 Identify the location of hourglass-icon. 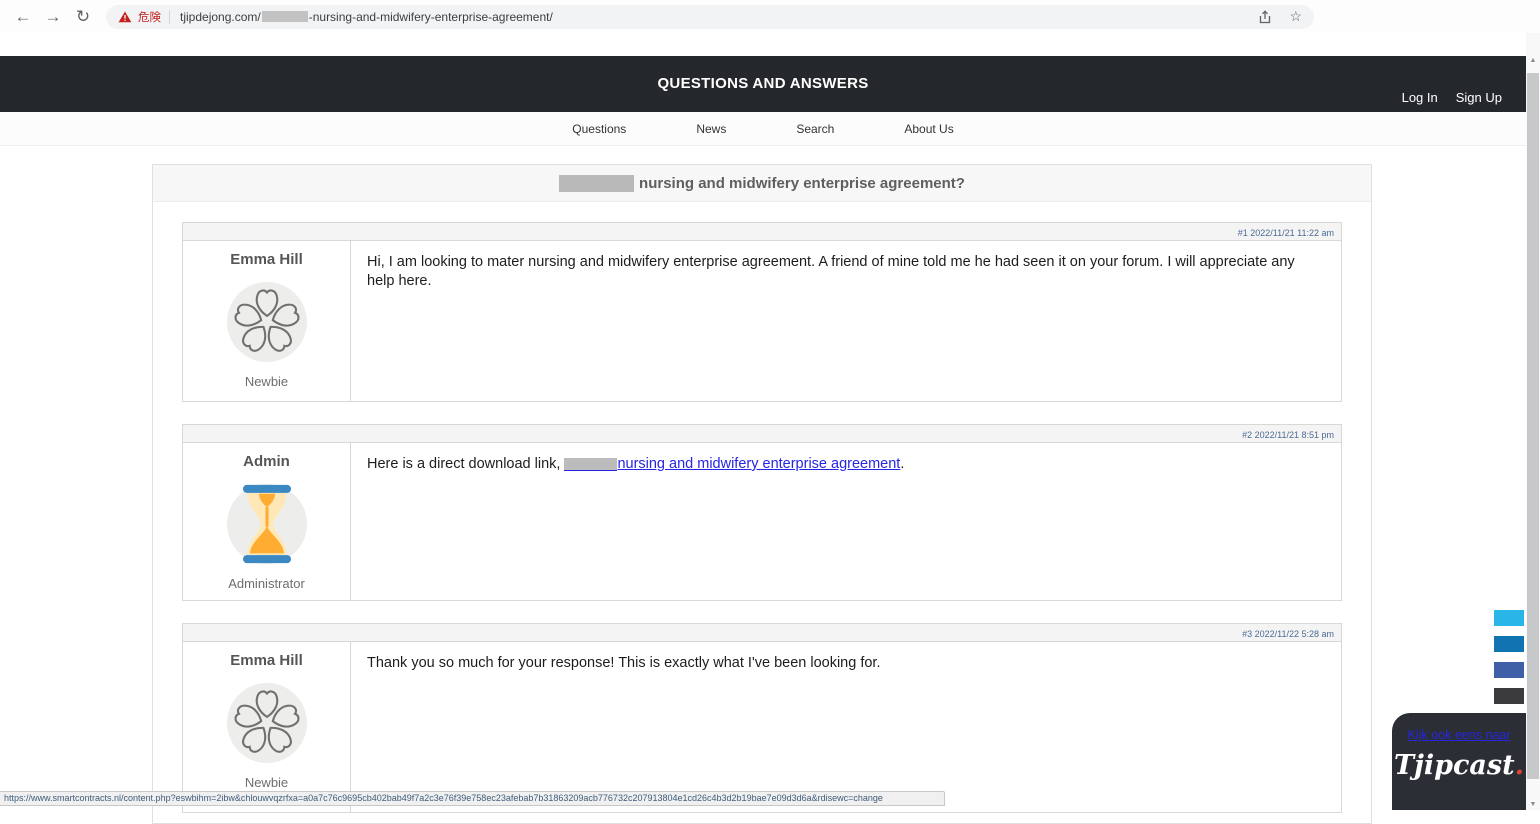
(267, 524).